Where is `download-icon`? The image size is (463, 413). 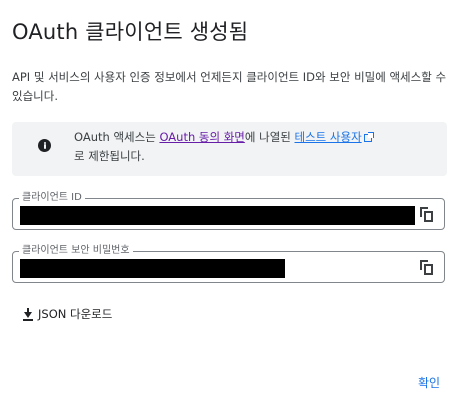
download-icon is located at coordinates (28, 314).